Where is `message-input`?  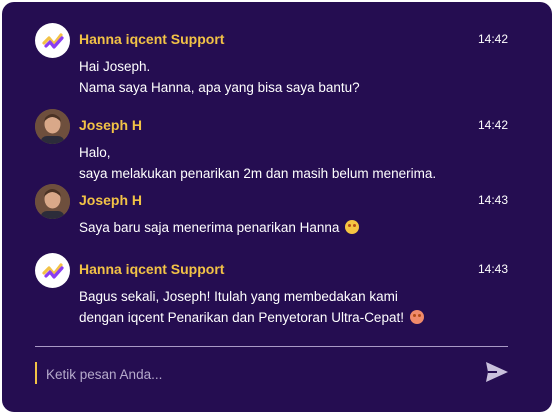
message-input is located at coordinates (251, 374).